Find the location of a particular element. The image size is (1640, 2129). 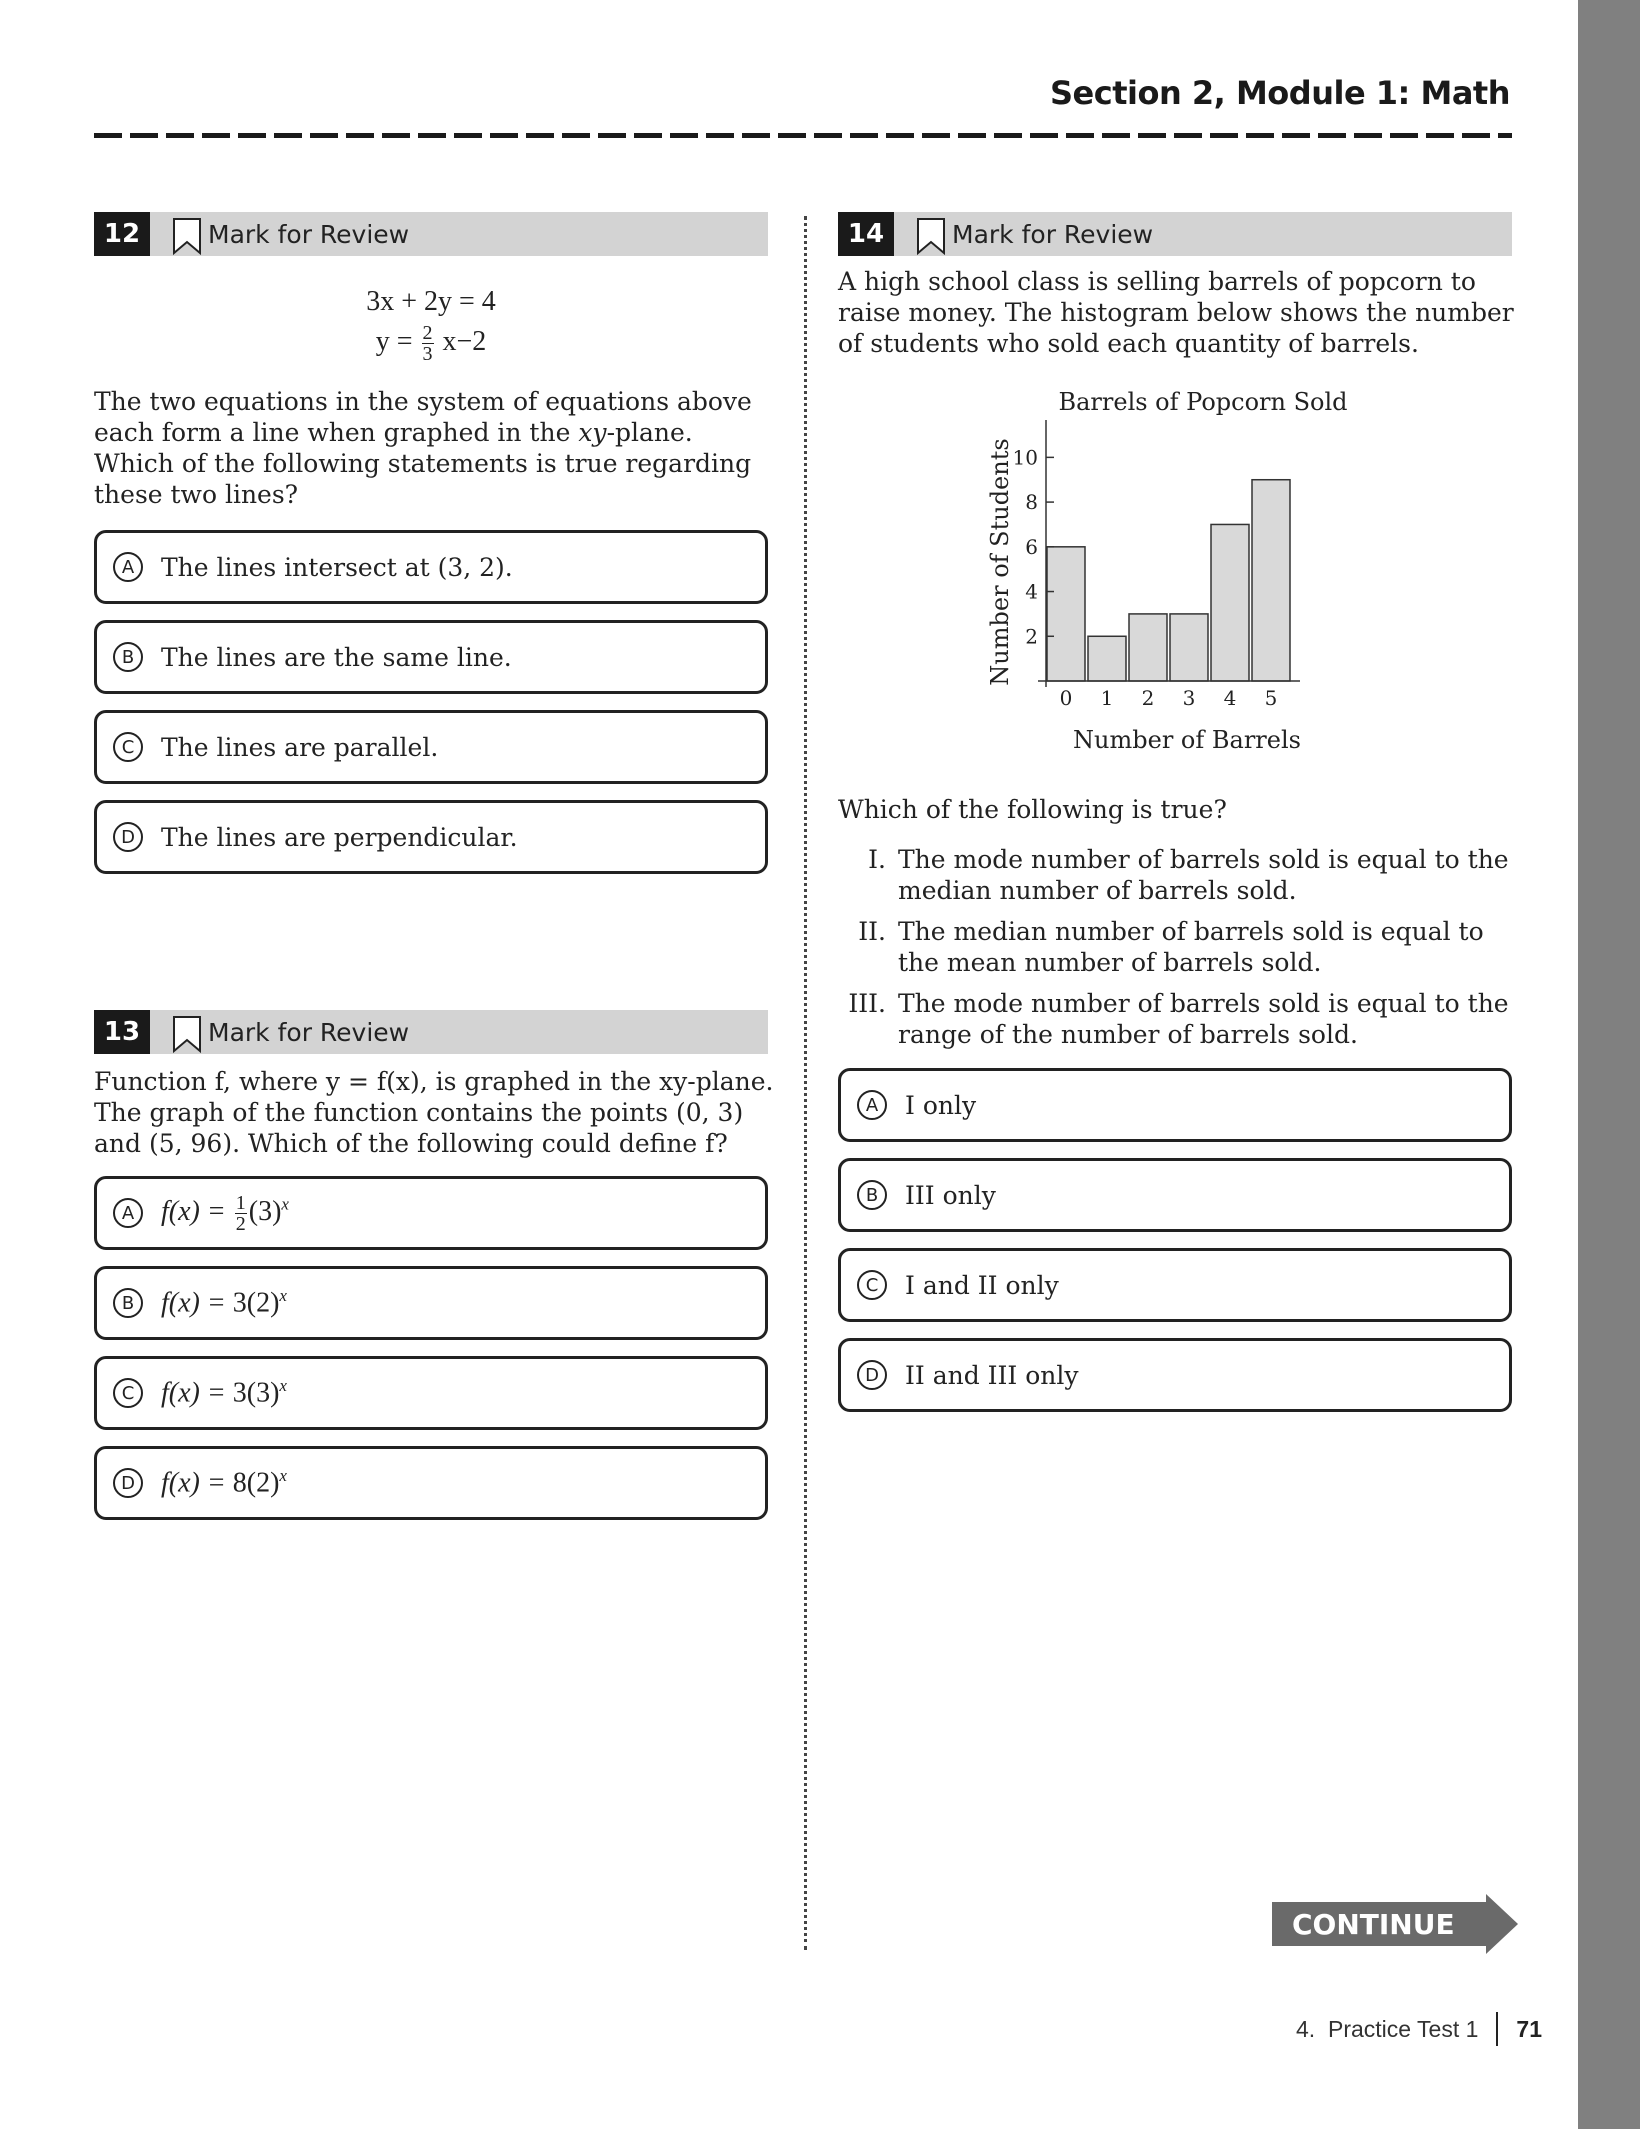

chart-y-axis-label: Number of Students is located at coordinates (1000, 561).